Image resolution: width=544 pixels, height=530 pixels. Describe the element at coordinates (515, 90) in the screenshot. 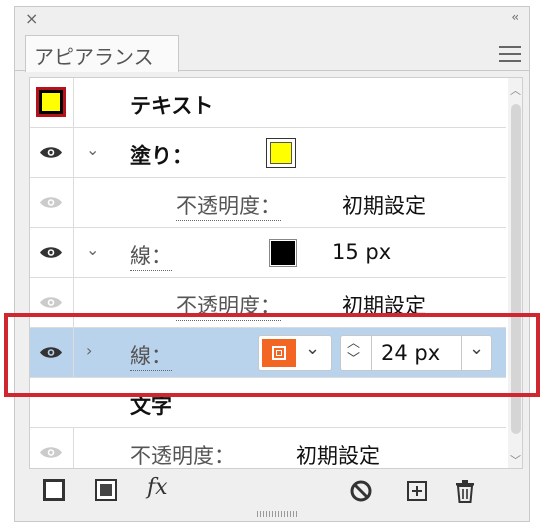

I see `scroll-up-icon: ︿` at that location.